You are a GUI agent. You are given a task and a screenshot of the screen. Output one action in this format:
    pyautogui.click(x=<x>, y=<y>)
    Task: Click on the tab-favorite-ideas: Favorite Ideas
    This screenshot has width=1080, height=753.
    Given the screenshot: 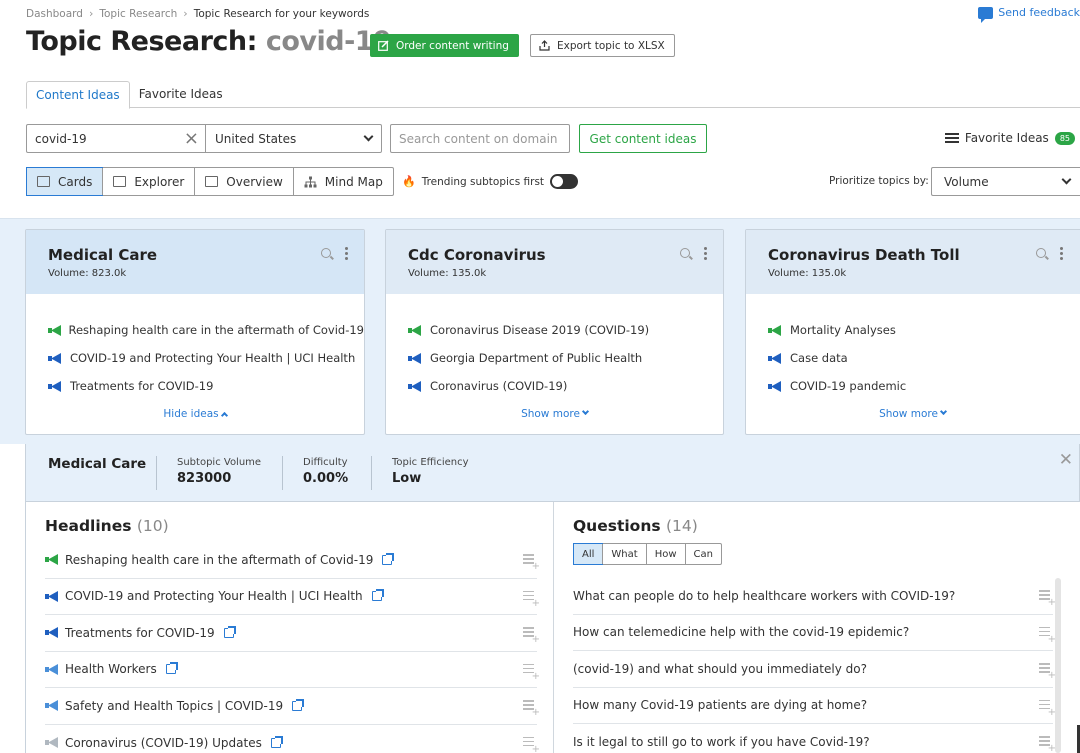 What is the action you would take?
    pyautogui.click(x=181, y=94)
    